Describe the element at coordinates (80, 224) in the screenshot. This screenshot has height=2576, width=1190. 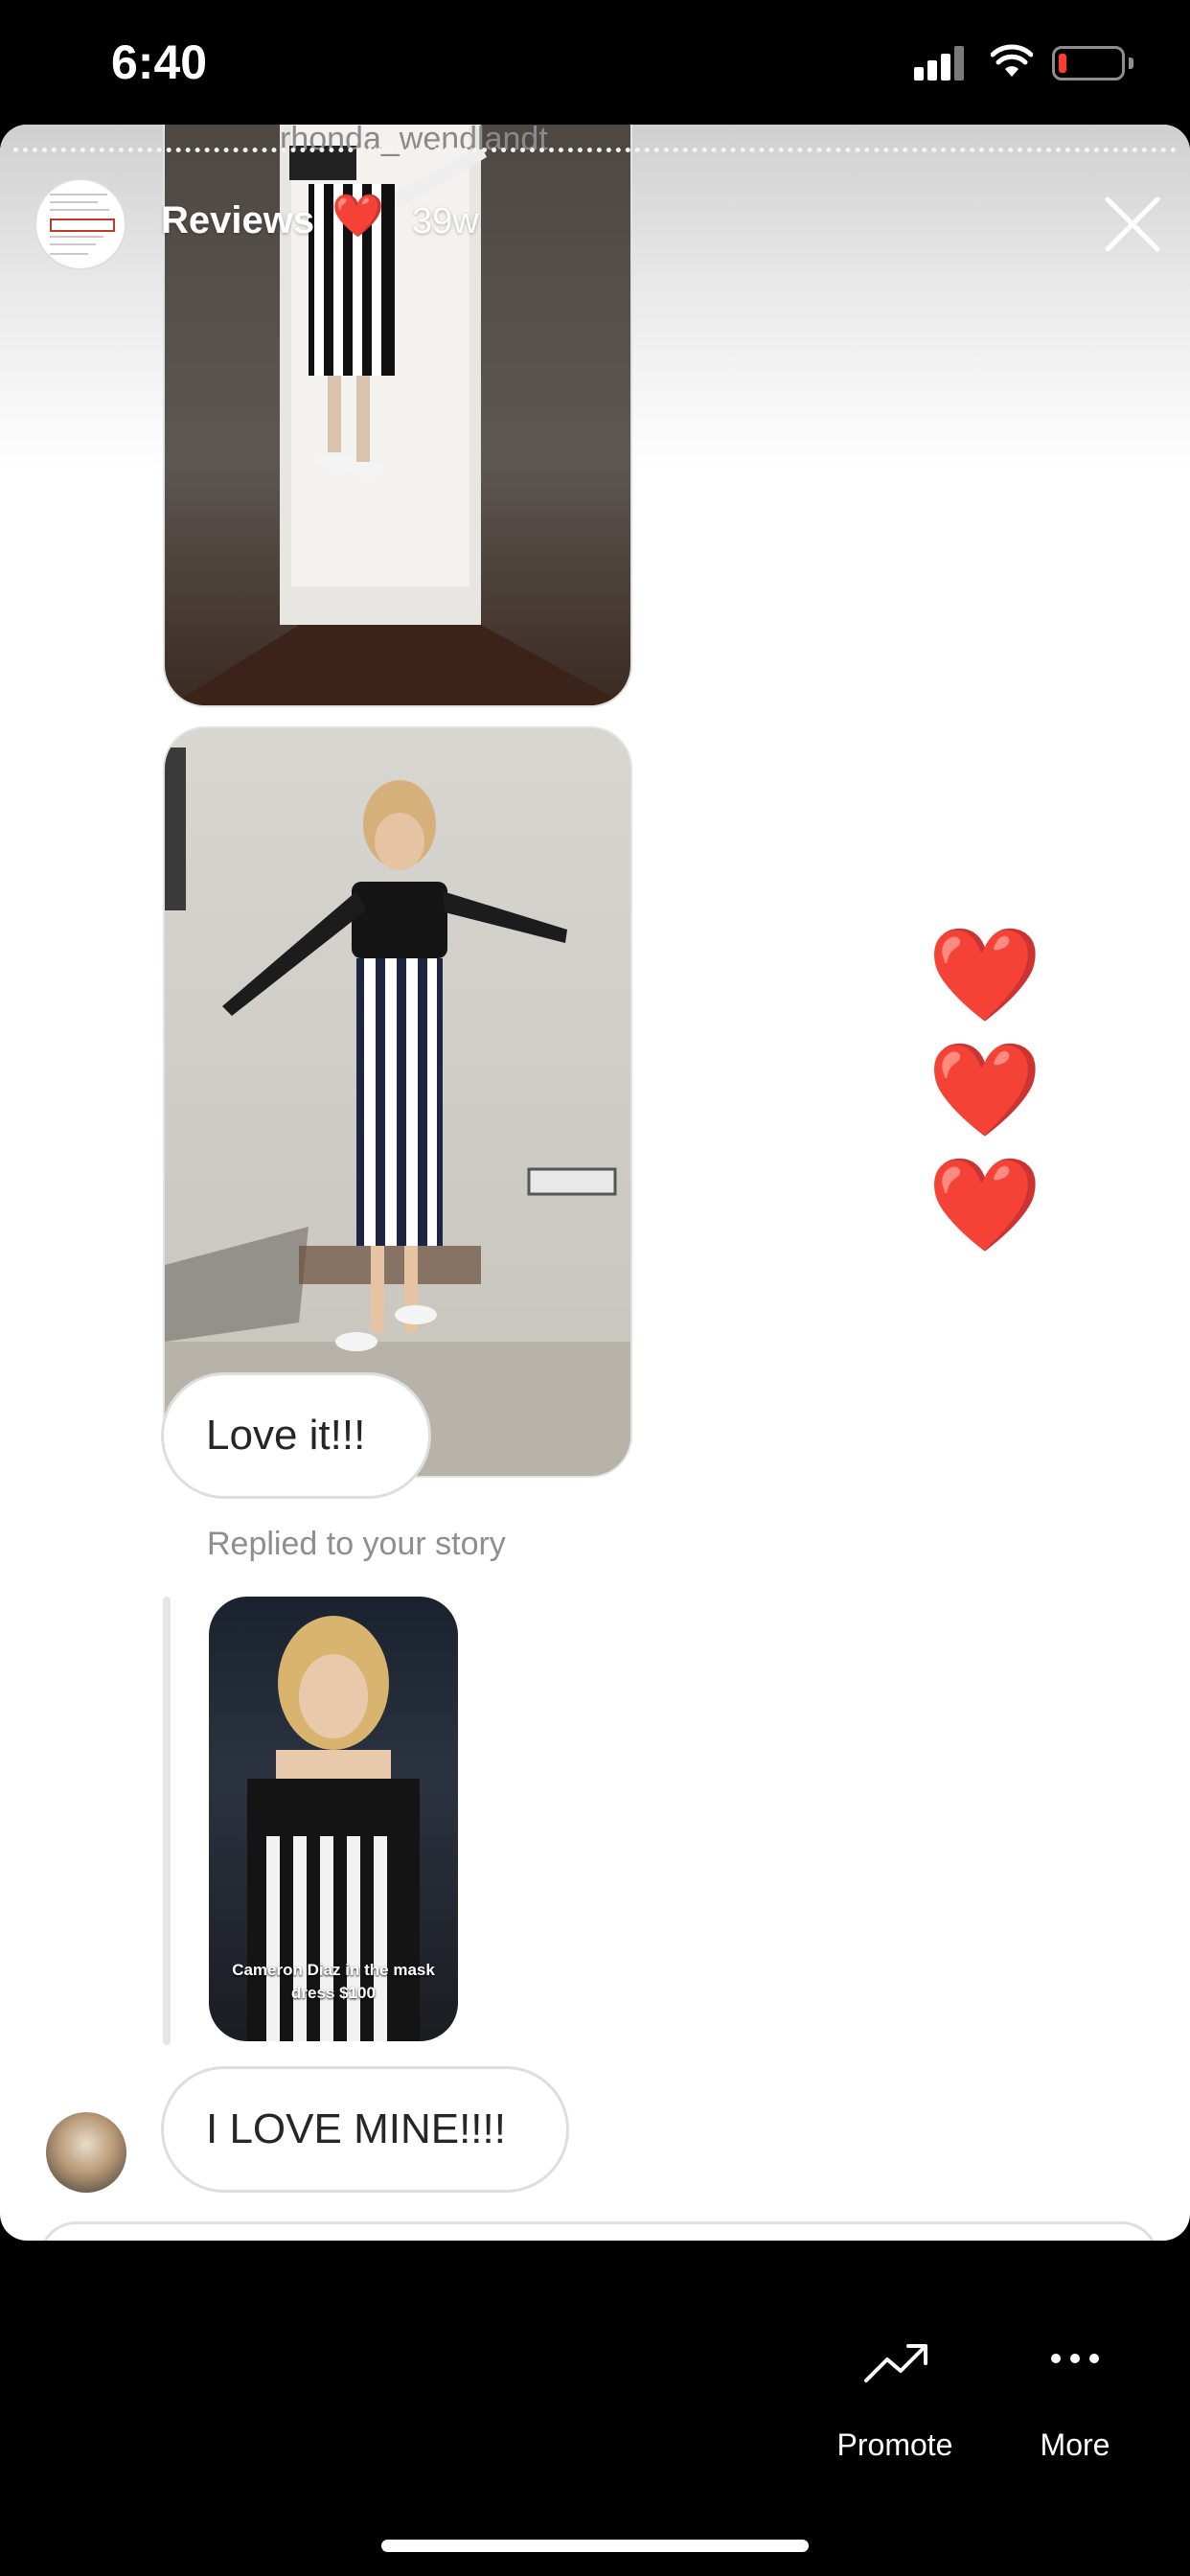
I see `story-avatar` at that location.